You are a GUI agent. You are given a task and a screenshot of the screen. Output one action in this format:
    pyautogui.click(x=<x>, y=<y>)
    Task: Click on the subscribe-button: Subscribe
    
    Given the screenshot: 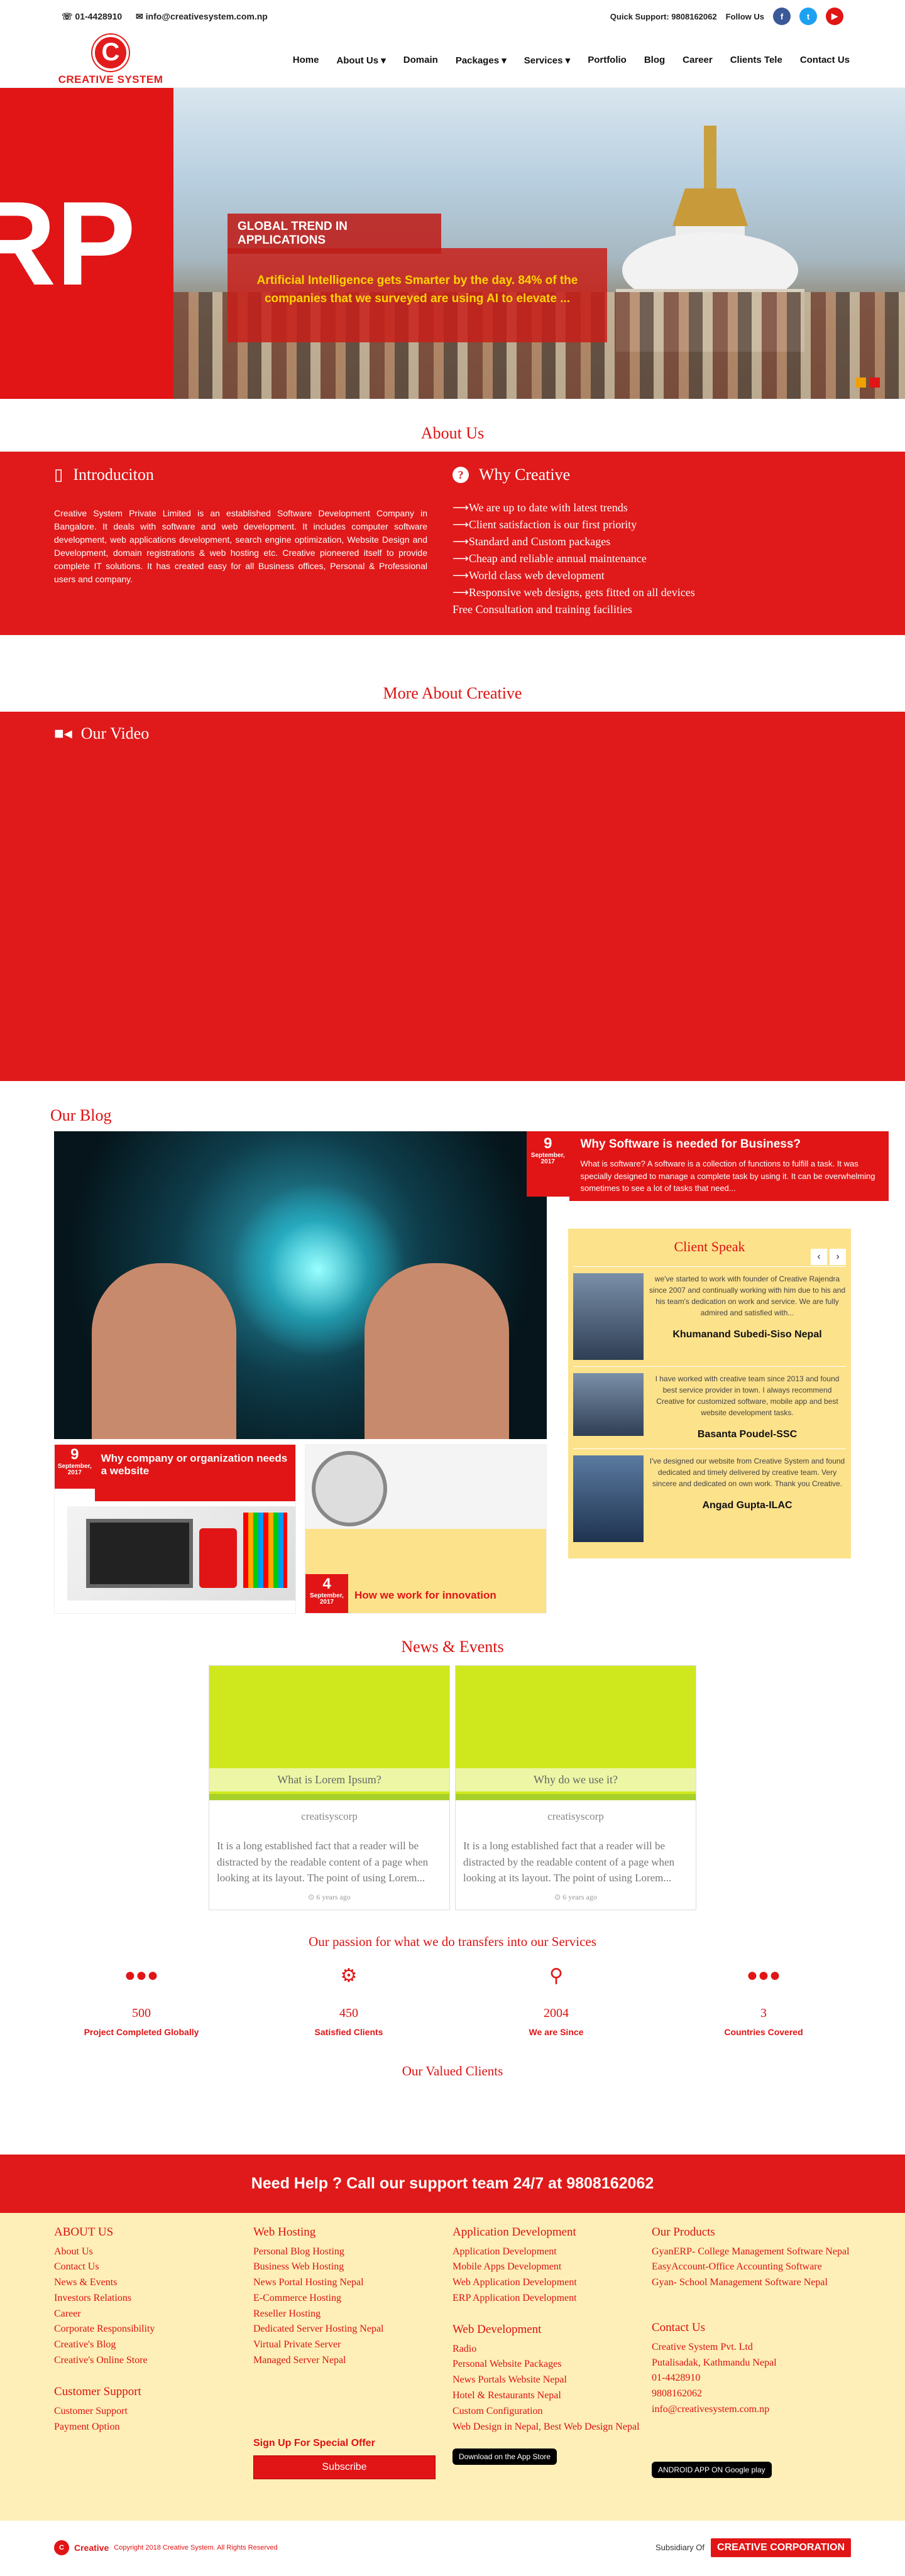 What is the action you would take?
    pyautogui.click(x=344, y=2467)
    